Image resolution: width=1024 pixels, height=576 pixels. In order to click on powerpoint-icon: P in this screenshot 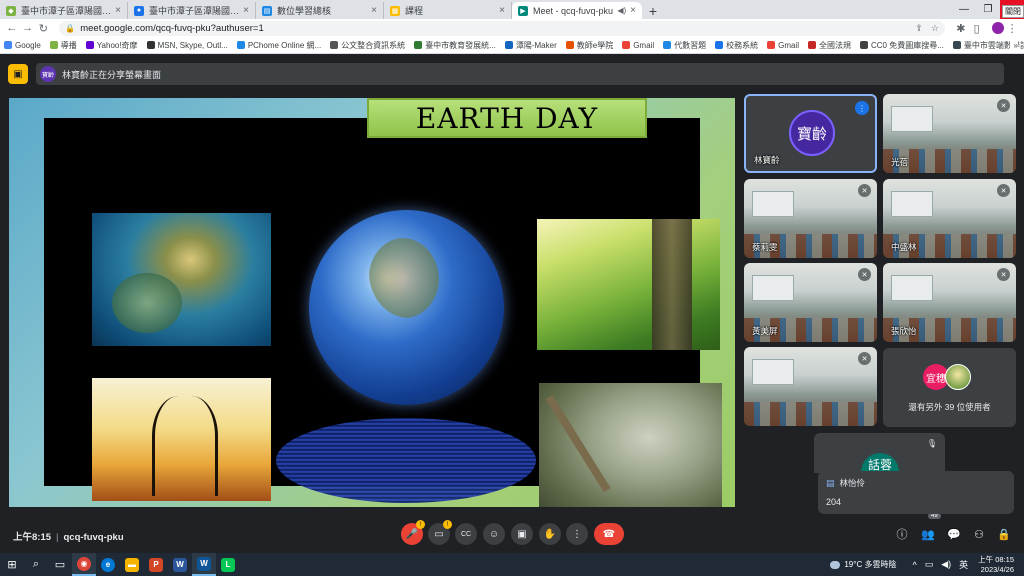, I will do `click(156, 564)`.